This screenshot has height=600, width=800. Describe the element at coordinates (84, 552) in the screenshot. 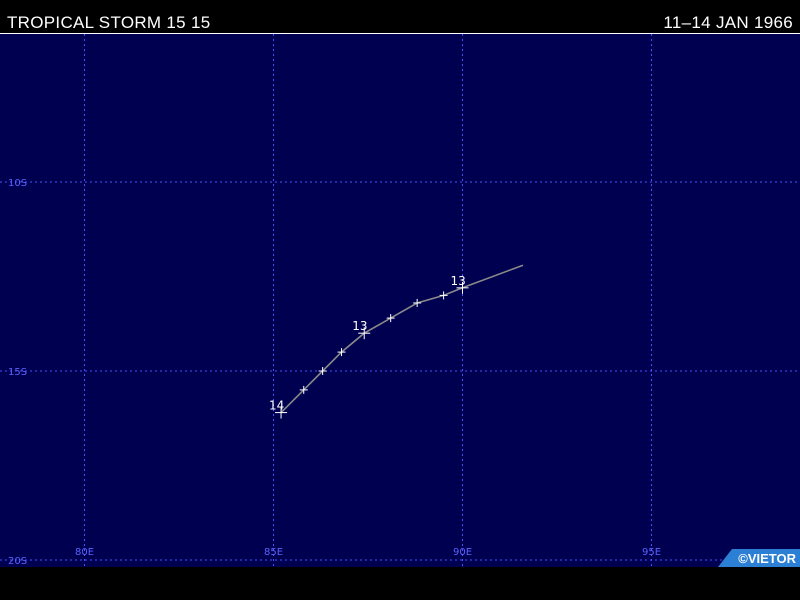

I see `meridian-label: 80E` at that location.